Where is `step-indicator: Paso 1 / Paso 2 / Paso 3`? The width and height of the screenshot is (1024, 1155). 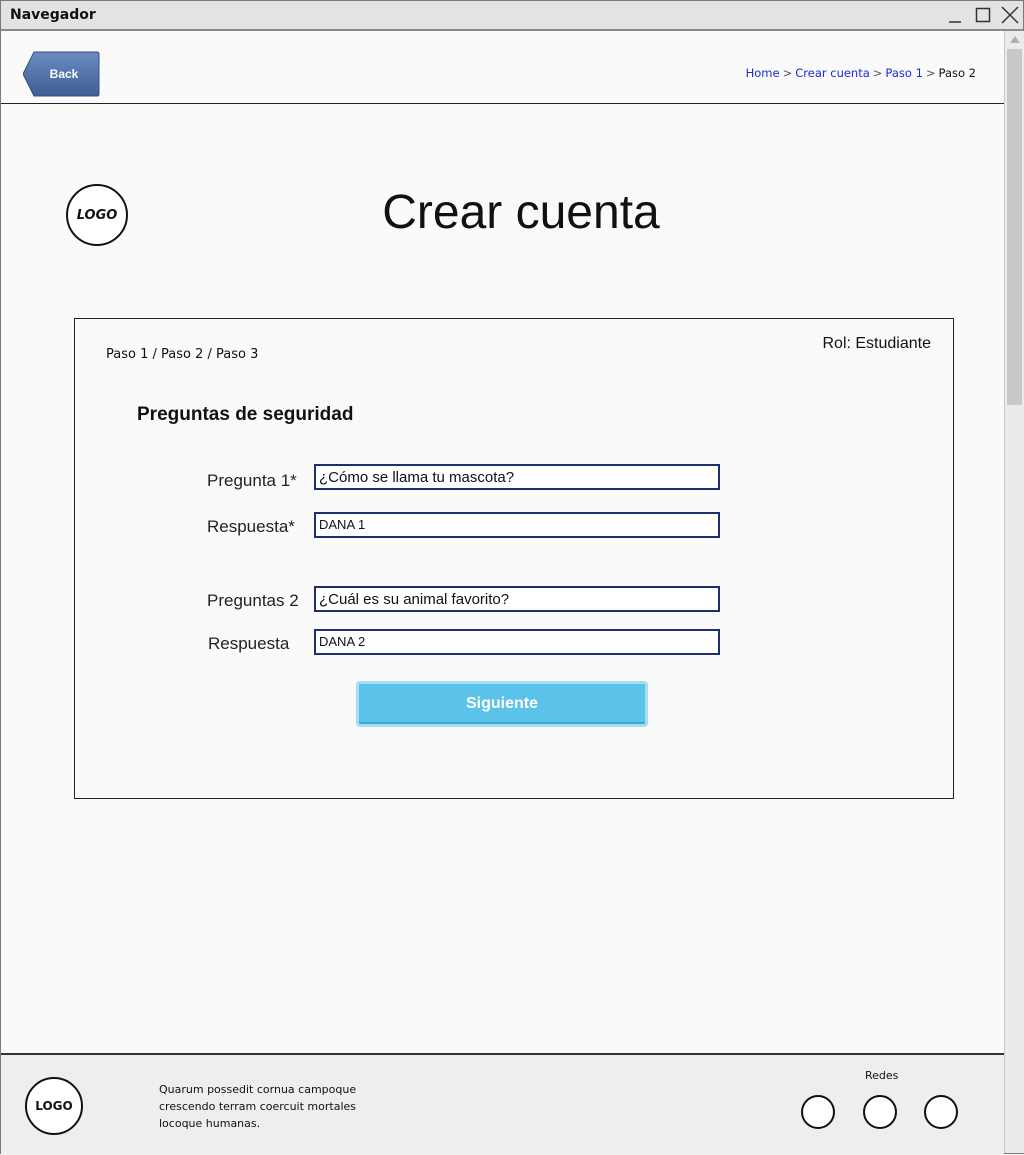 step-indicator: Paso 1 / Paso 2 / Paso 3 is located at coordinates (182, 354).